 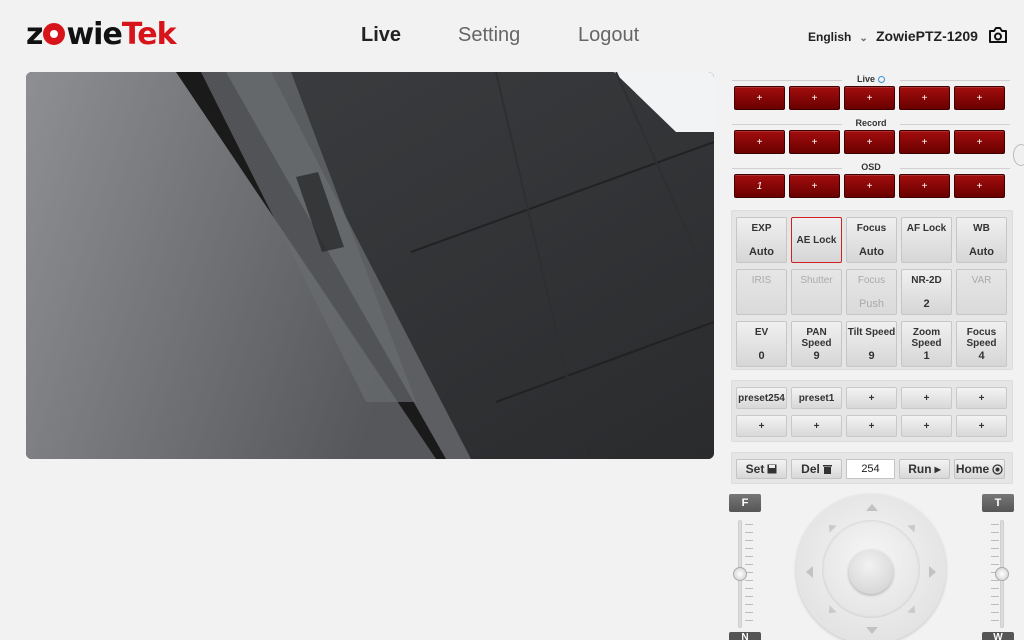 I want to click on control-value: 4, so click(x=981, y=356).